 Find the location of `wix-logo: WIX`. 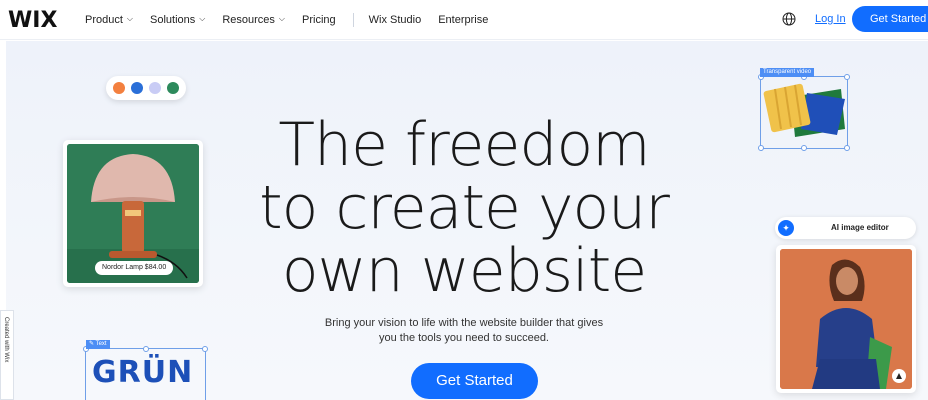

wix-logo: WIX is located at coordinates (32, 20).